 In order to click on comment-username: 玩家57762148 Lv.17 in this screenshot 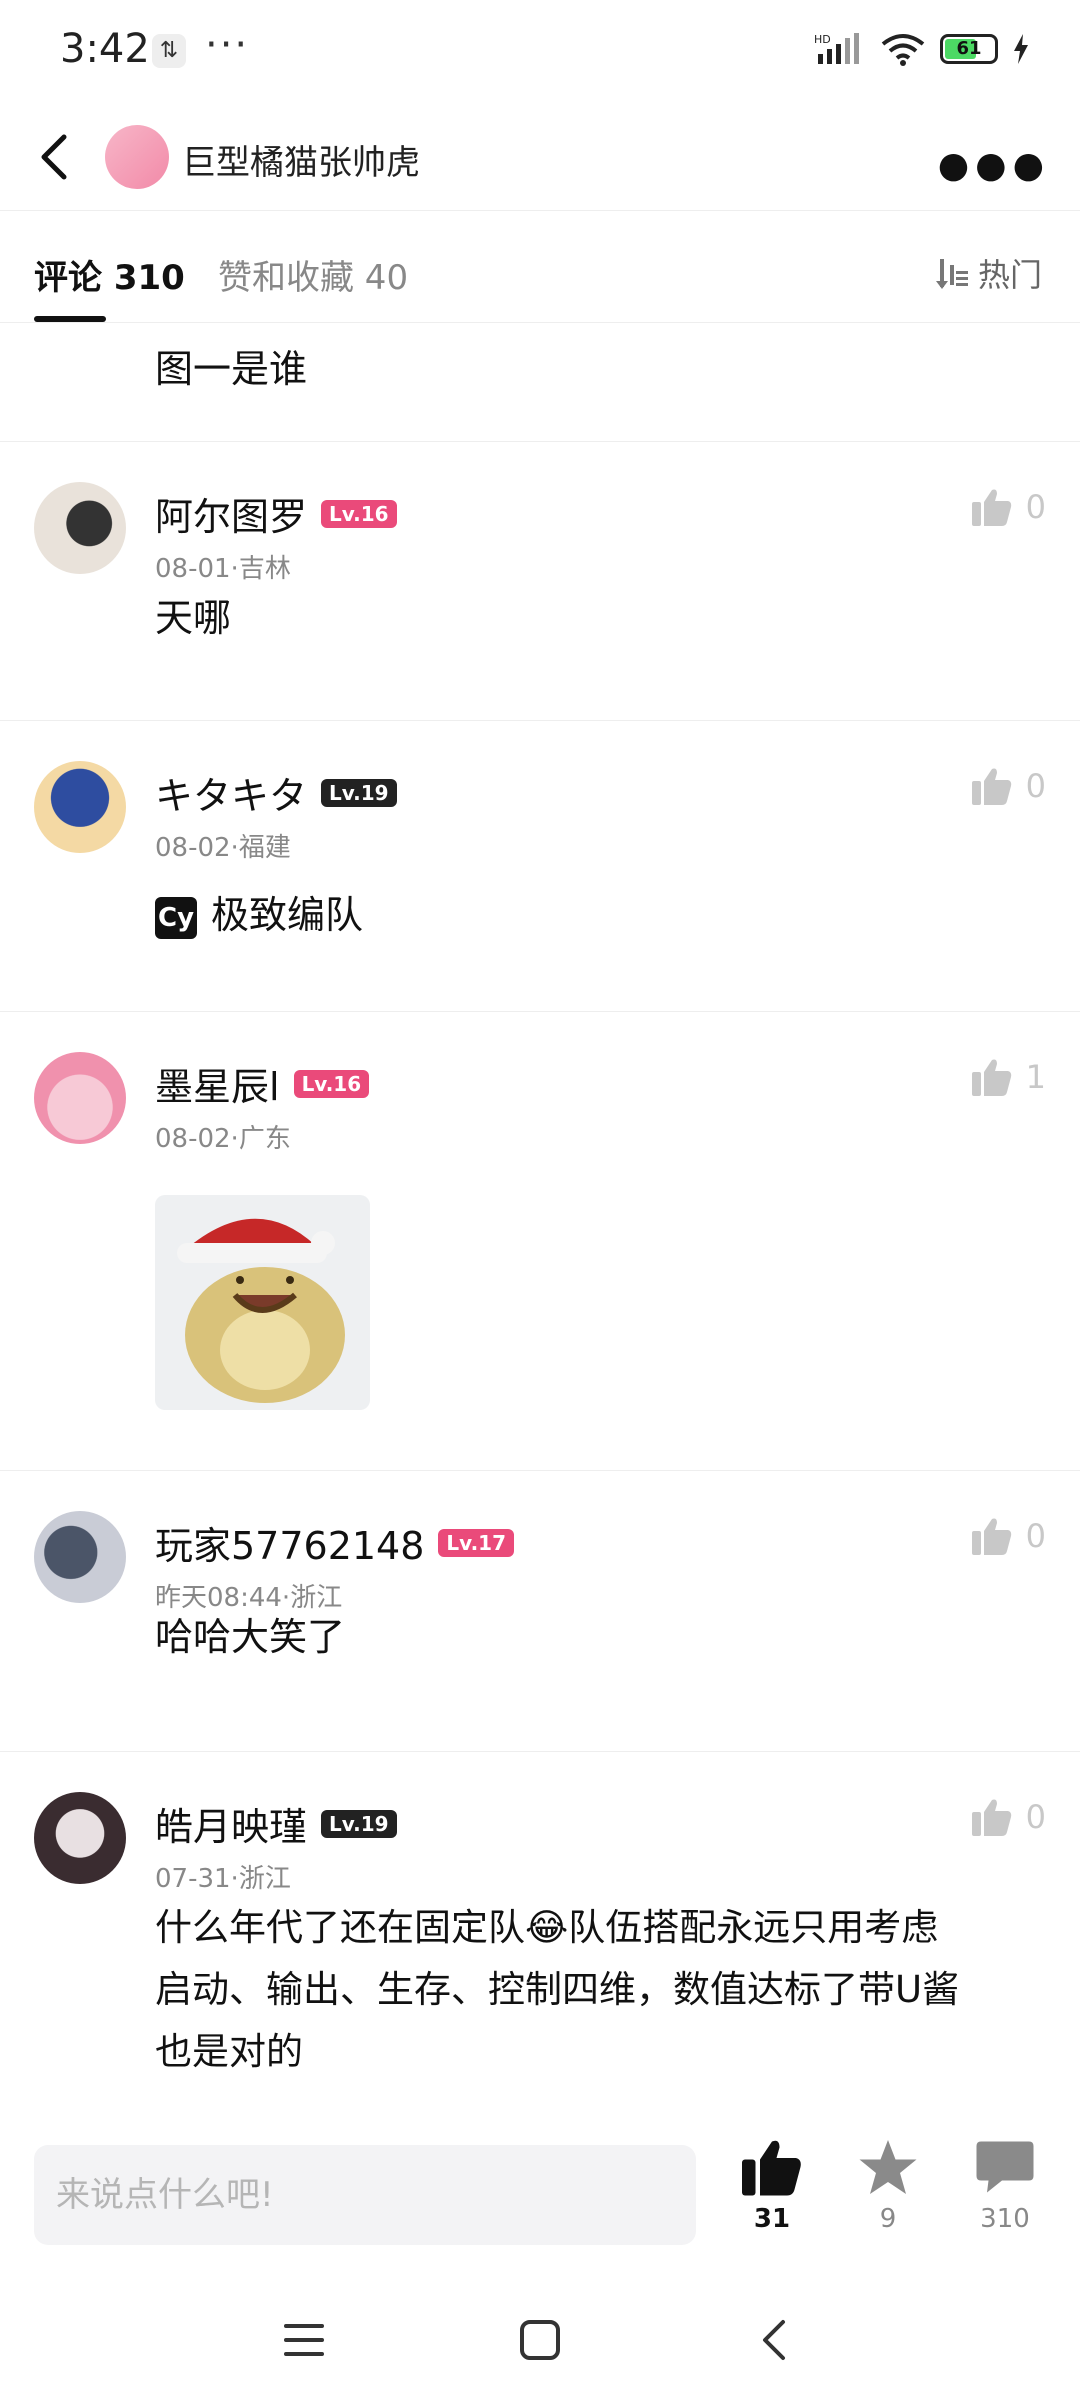, I will do `click(335, 1542)`.